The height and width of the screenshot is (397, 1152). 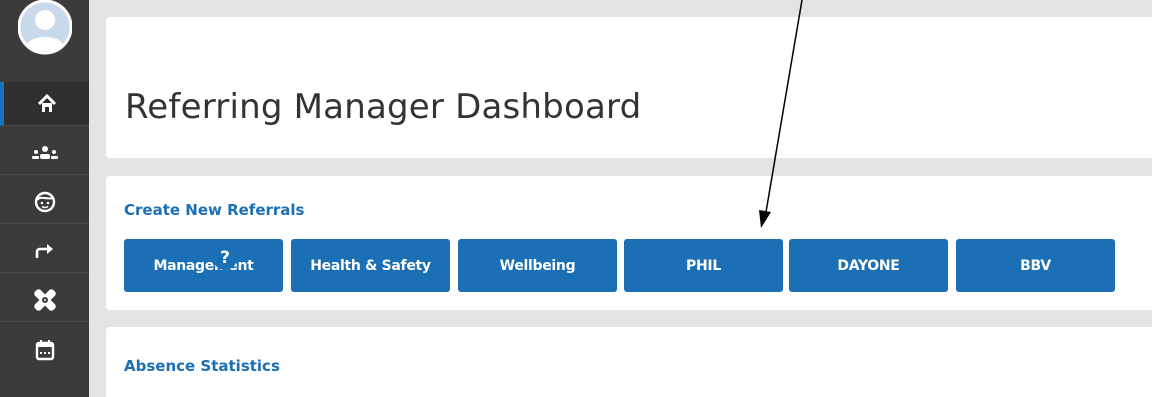 What do you see at coordinates (202, 366) in the screenshot?
I see `absence-statistics-heading: Absence Statistics` at bounding box center [202, 366].